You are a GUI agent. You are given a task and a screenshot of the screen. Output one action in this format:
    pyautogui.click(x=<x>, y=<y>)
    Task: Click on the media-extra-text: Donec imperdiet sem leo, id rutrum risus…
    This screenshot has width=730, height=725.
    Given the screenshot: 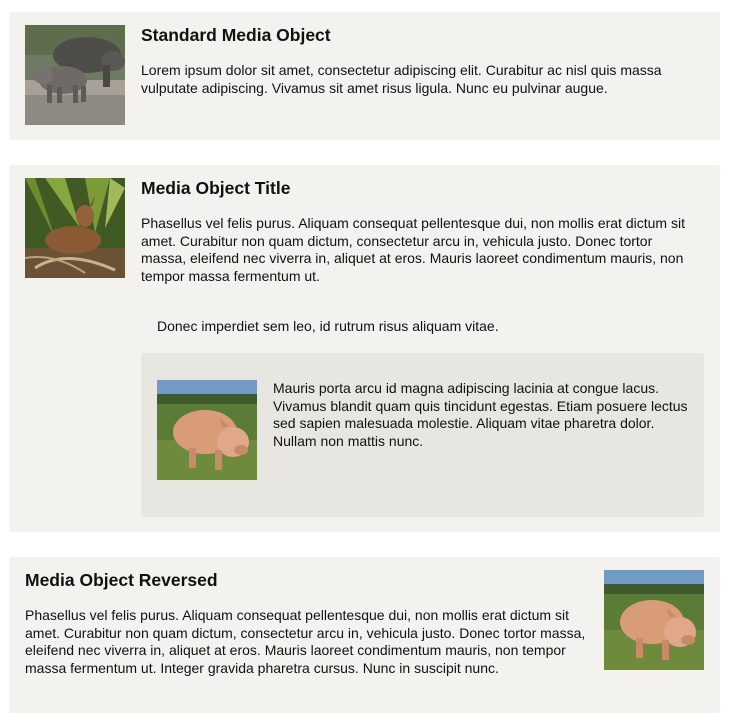 What is the action you would take?
    pyautogui.click(x=328, y=326)
    